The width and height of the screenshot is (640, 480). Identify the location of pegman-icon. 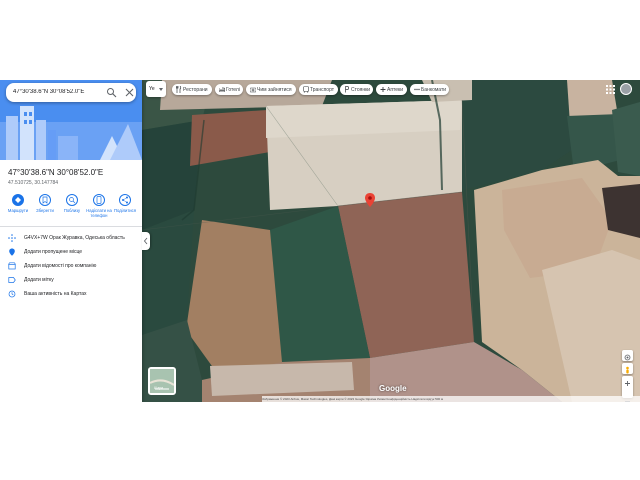
(627, 370).